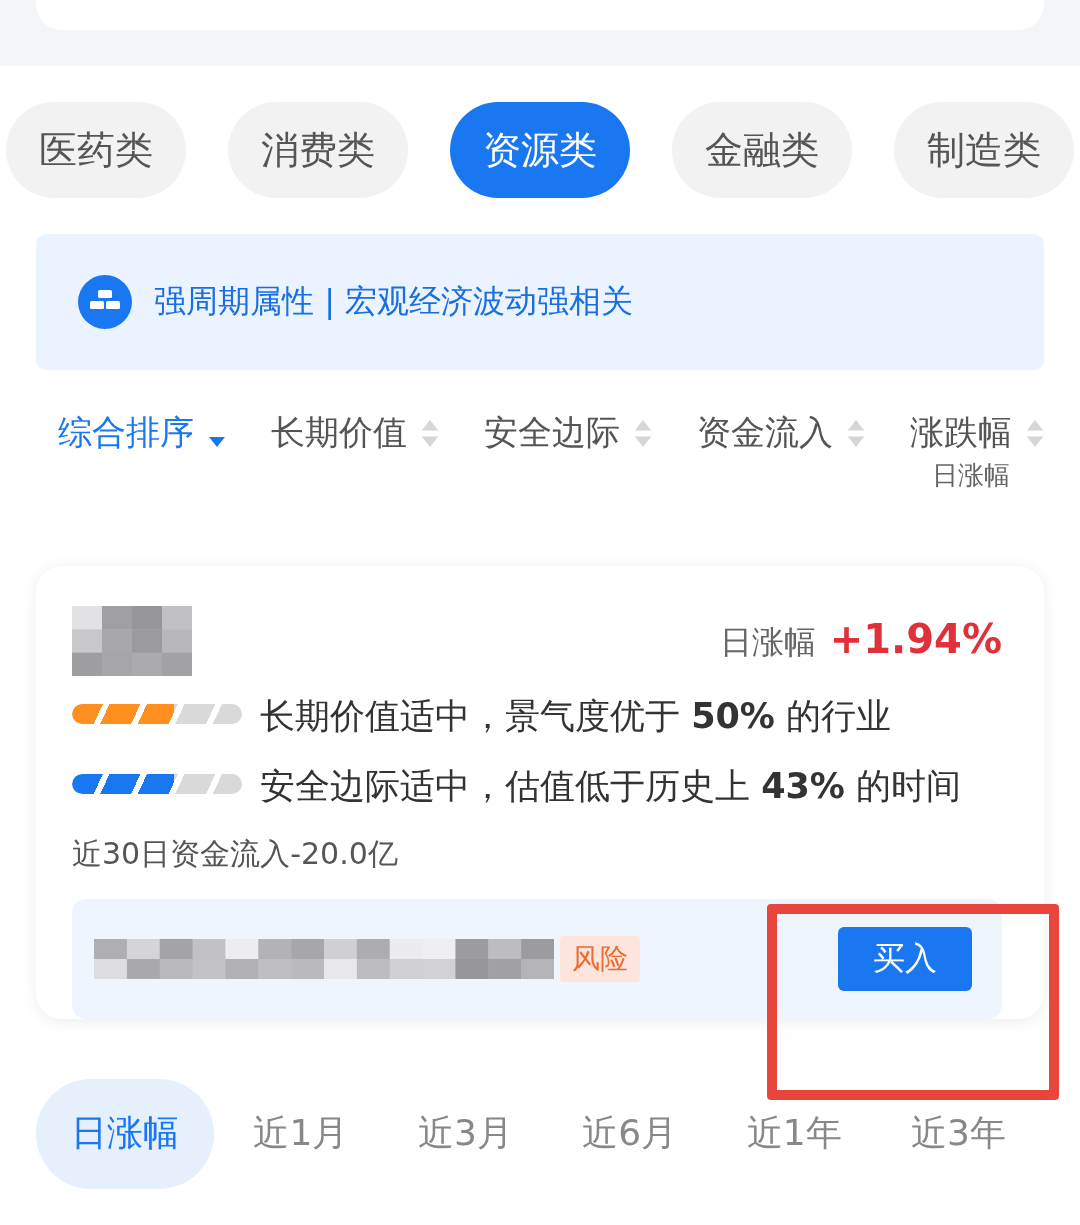  I want to click on category-tab: 消费类, so click(318, 150).